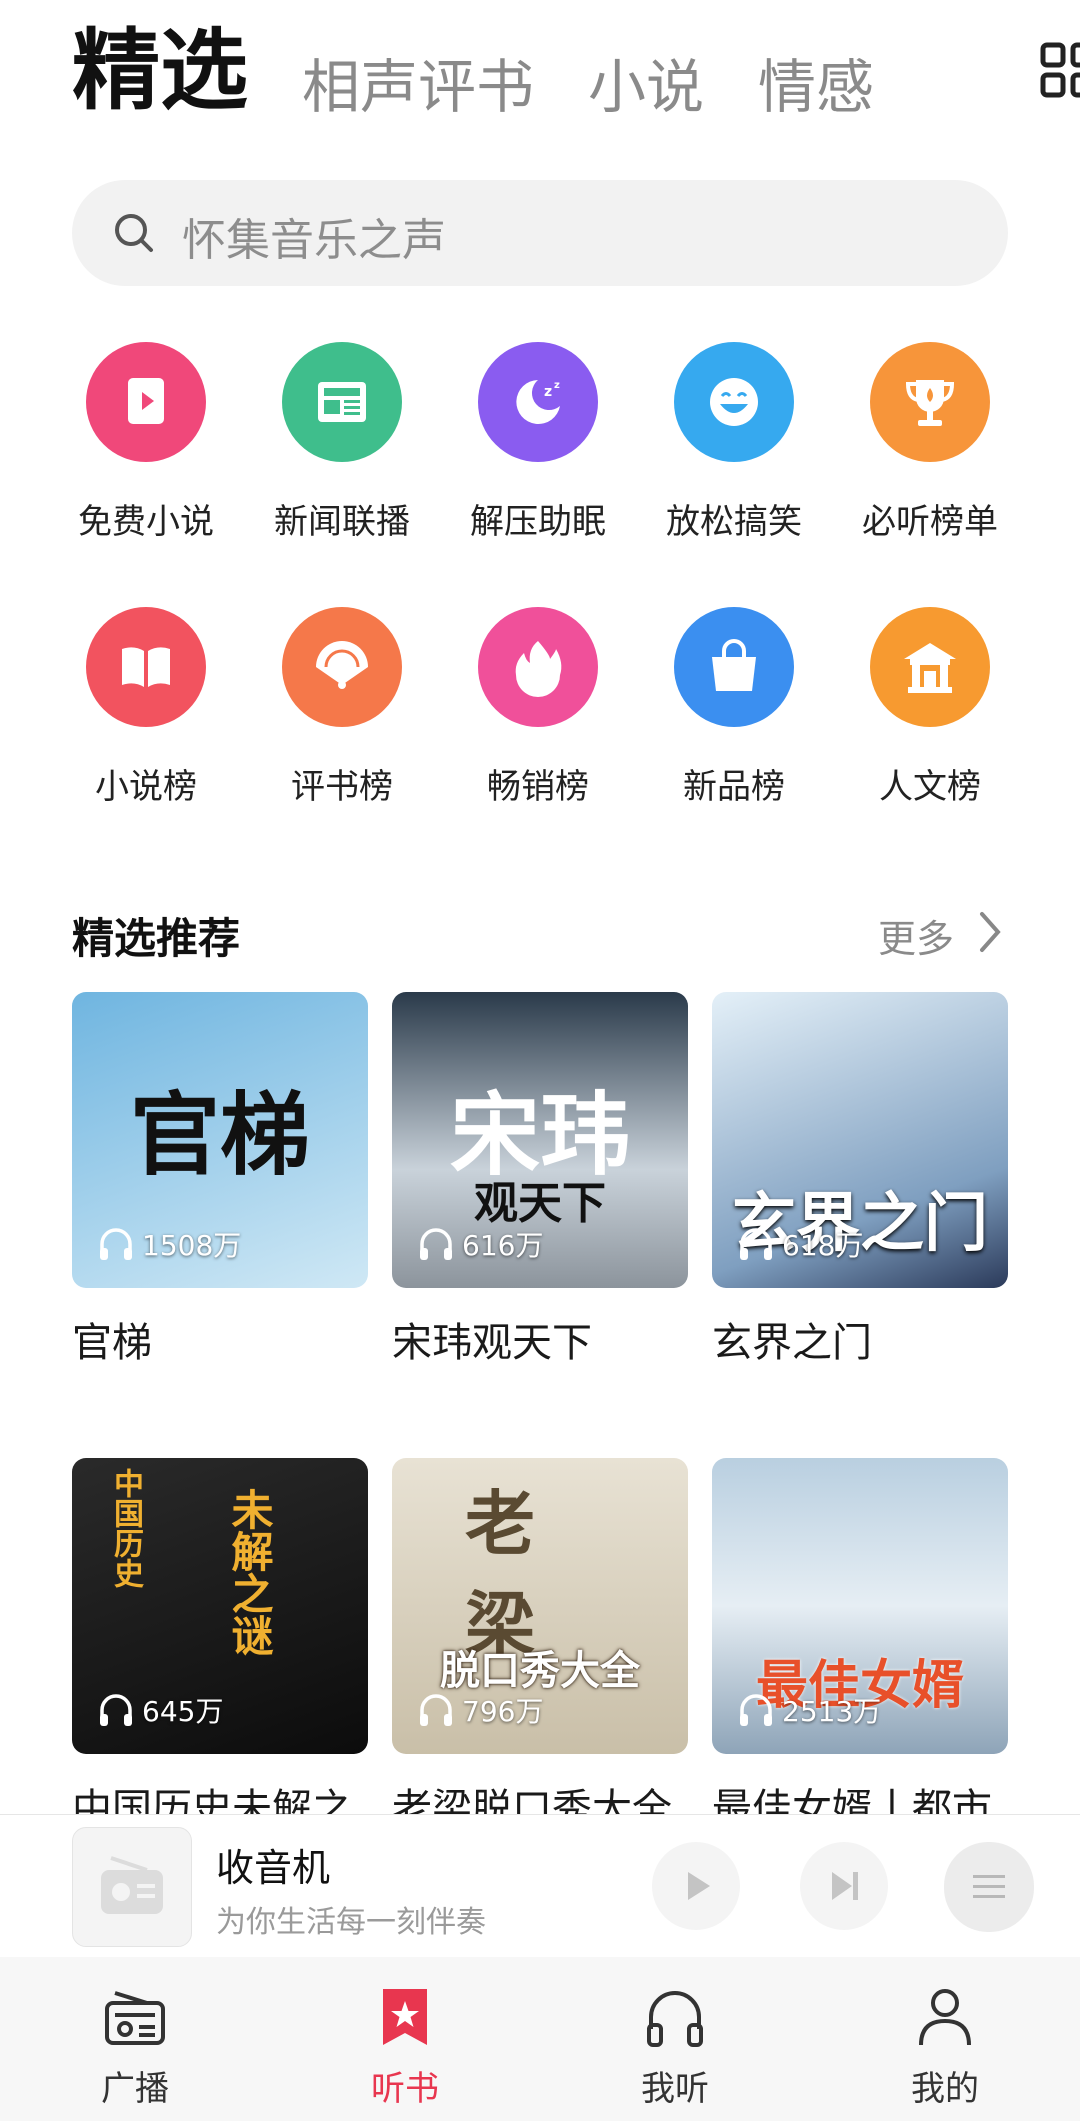  I want to click on category-label: 小说榜, so click(146, 787).